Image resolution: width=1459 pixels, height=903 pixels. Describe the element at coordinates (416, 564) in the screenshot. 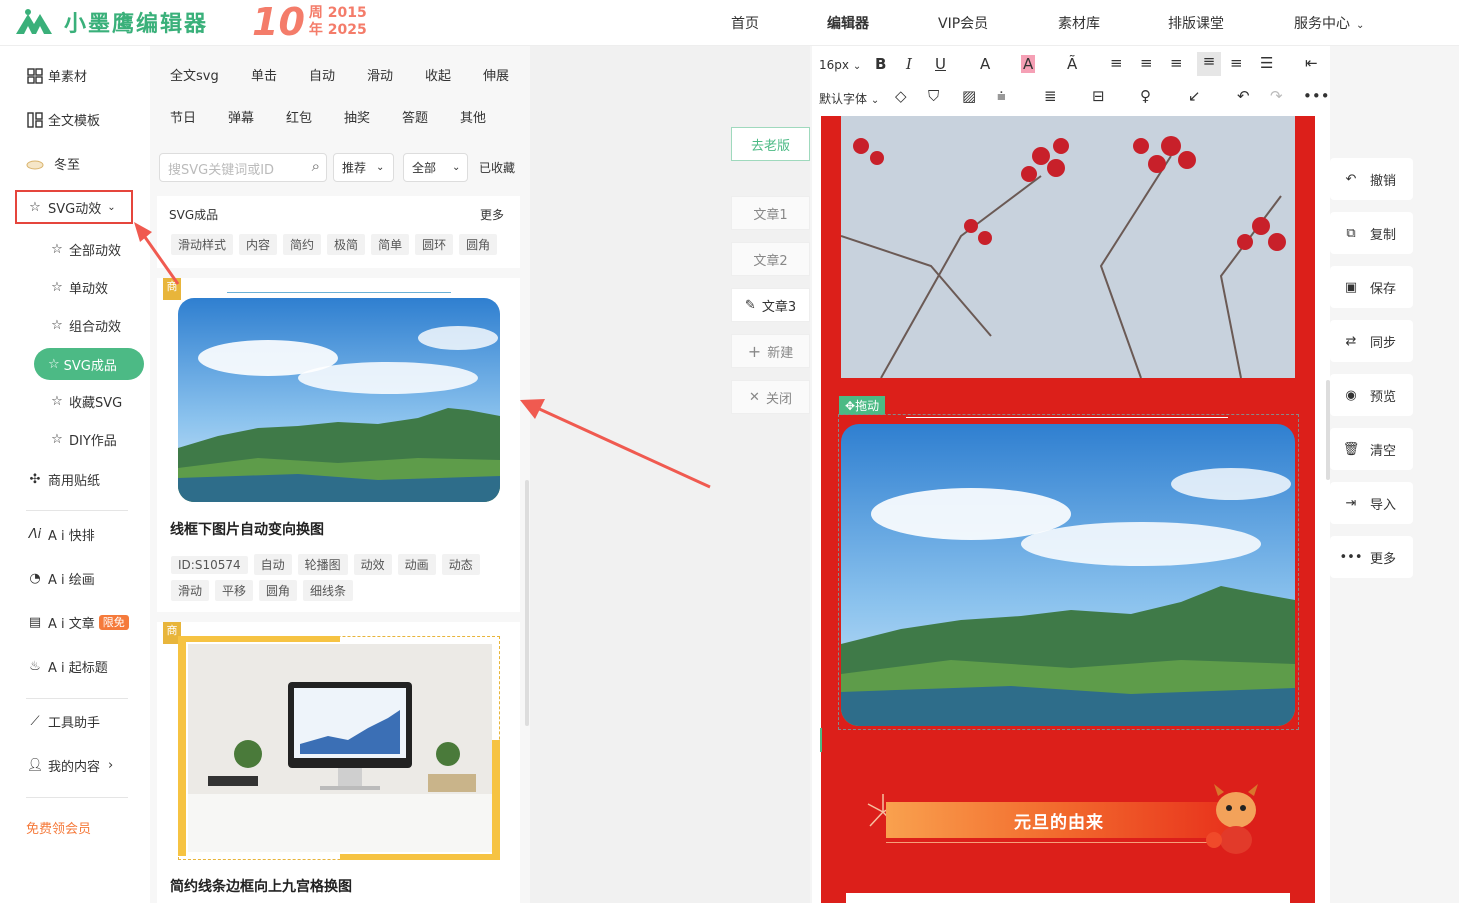

I see `tag: 动画` at that location.